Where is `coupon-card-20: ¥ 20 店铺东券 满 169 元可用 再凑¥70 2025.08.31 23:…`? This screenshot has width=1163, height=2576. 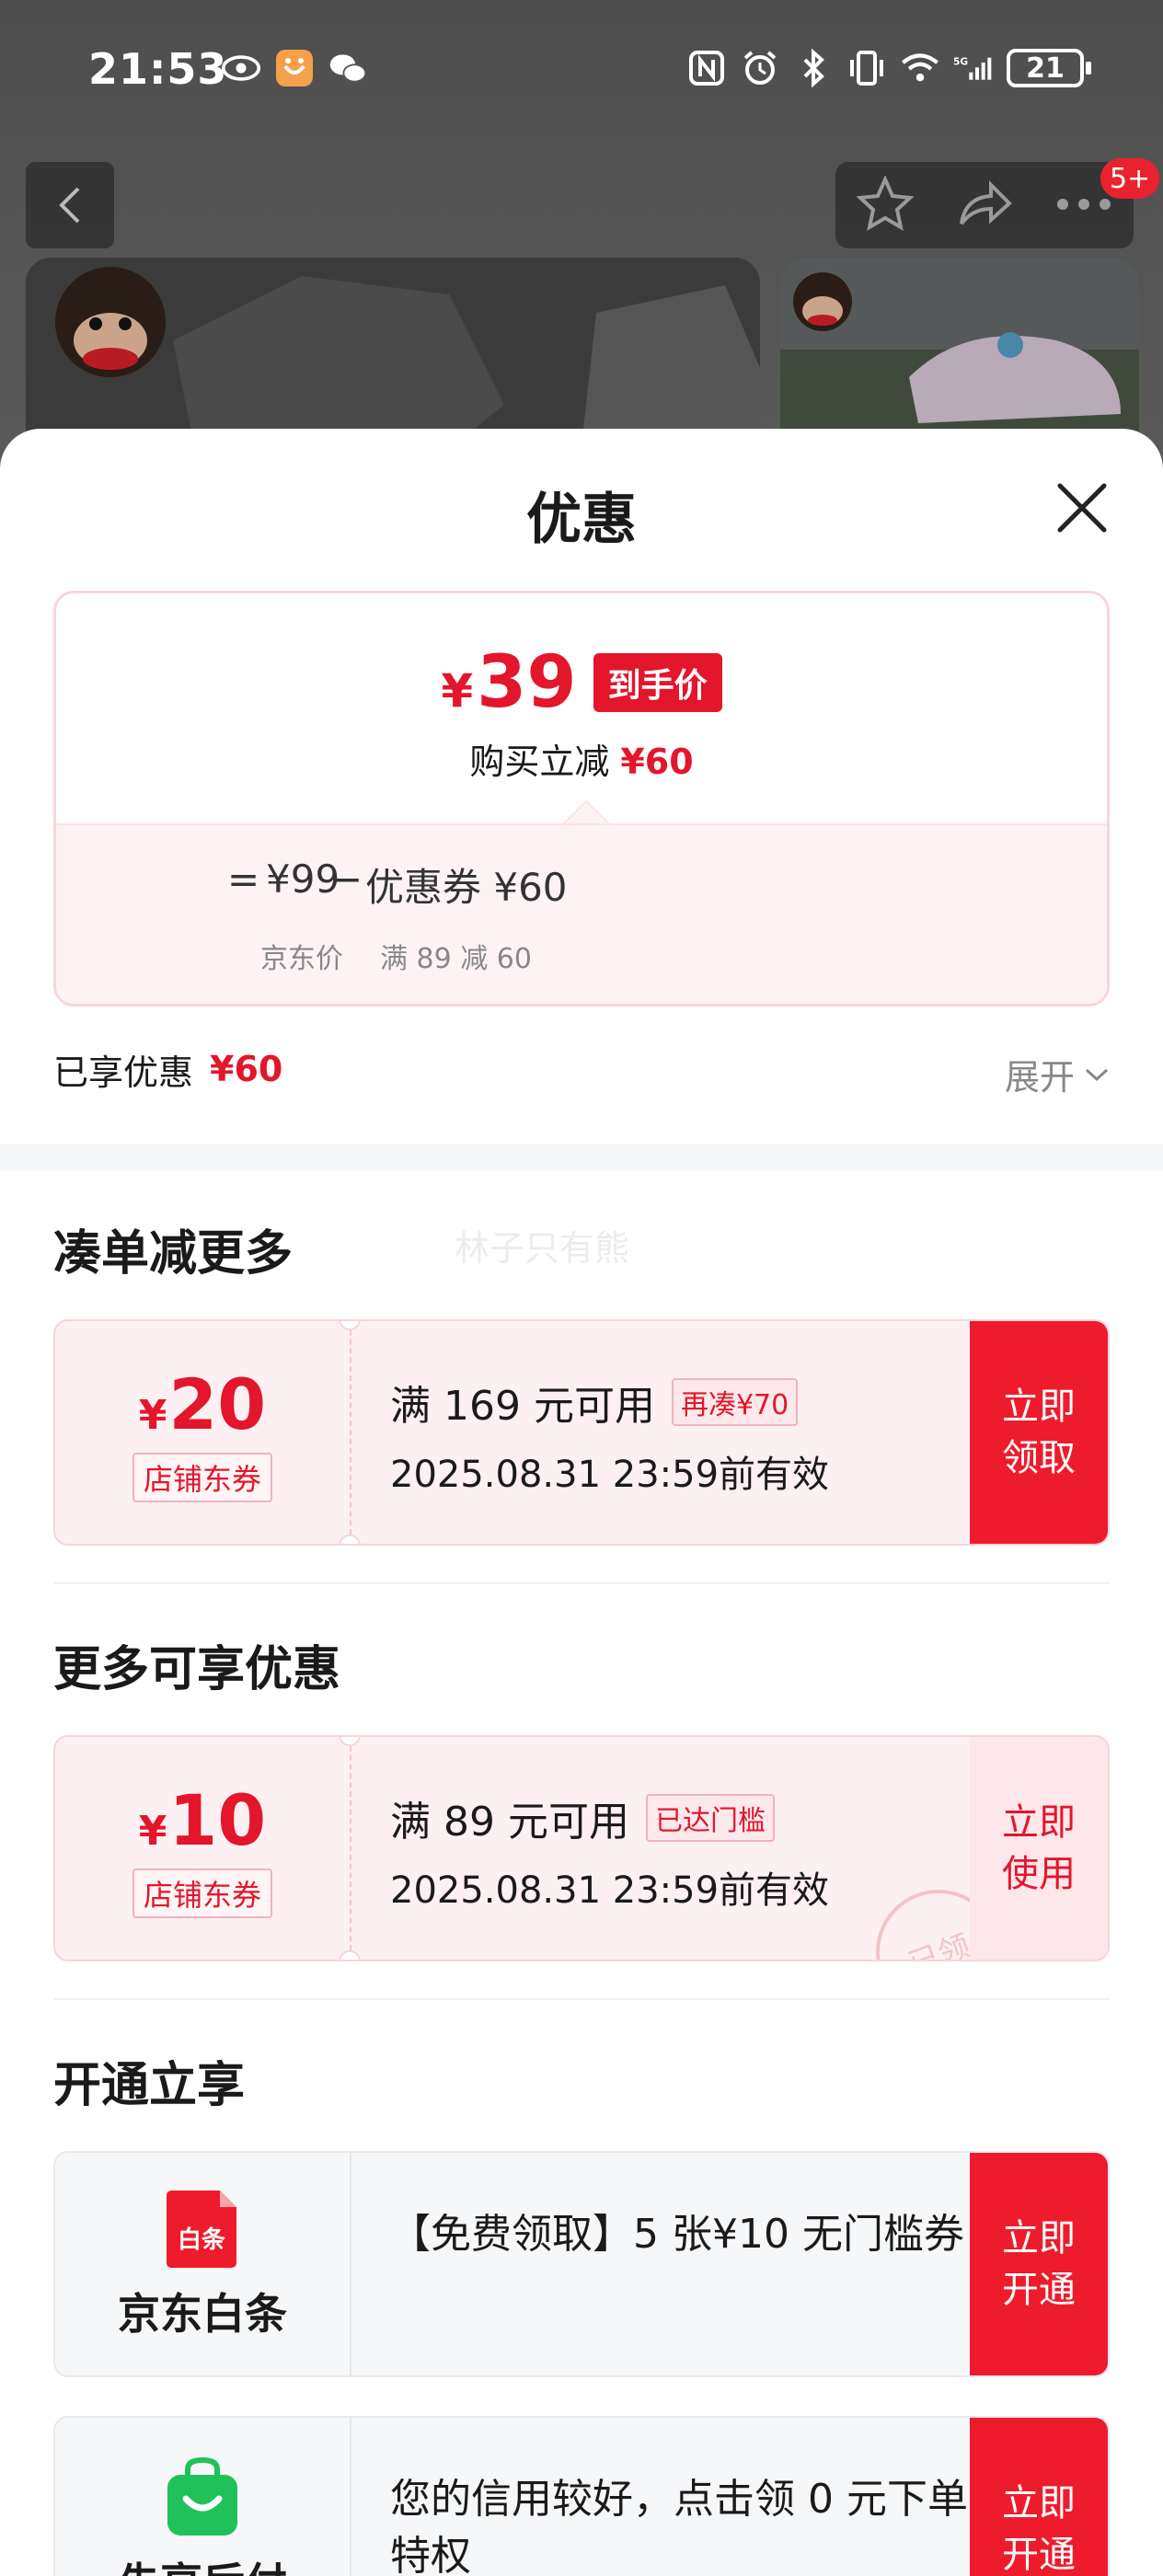
coupon-card-20: ¥ 20 店铺东券 满 169 元可用 再凑¥70 2025.08.31 23:… is located at coordinates (581, 1432).